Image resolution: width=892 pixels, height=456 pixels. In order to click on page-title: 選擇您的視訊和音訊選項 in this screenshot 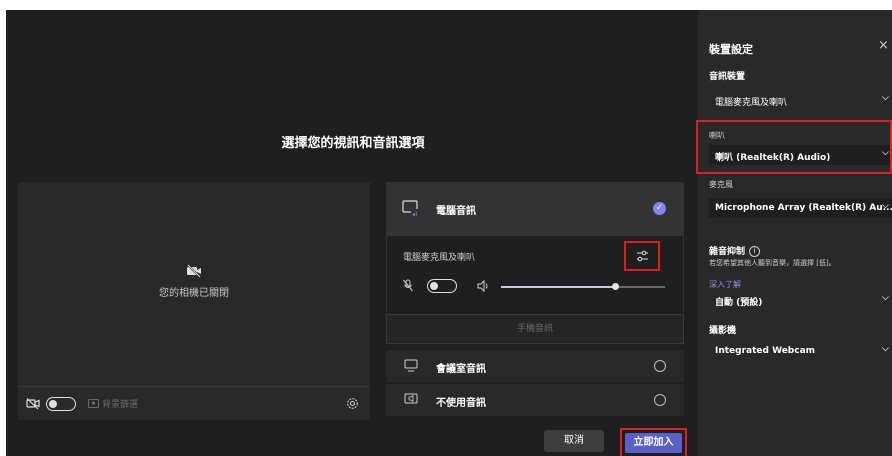, I will do `click(353, 143)`.